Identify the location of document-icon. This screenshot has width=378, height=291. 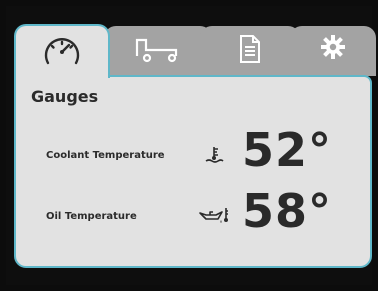
(250, 47).